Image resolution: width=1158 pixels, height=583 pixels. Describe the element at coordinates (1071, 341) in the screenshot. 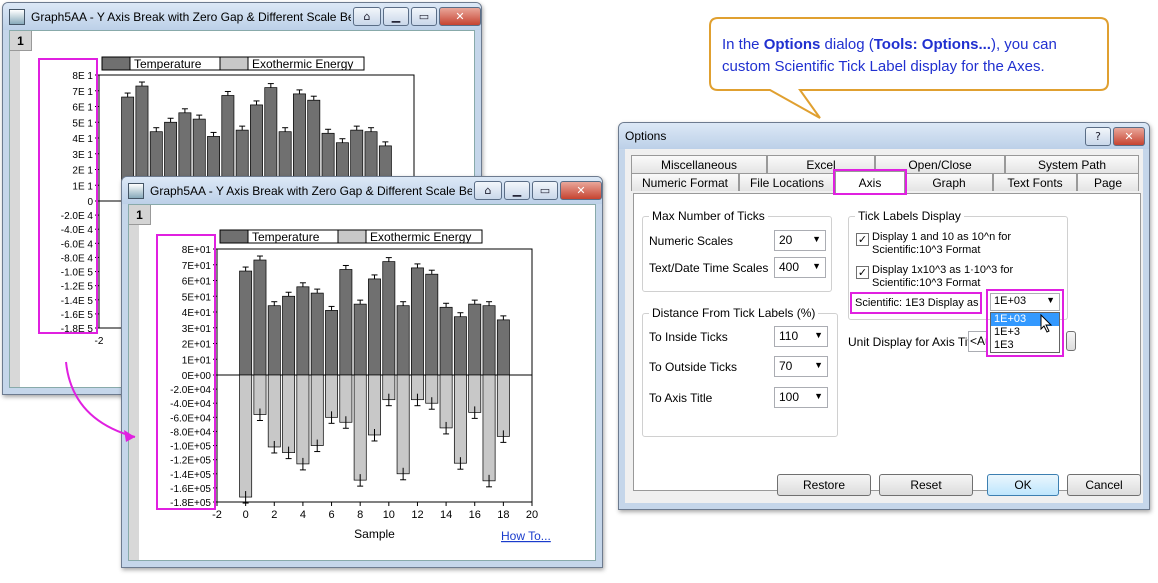

I see `unit-display-more-button` at that location.